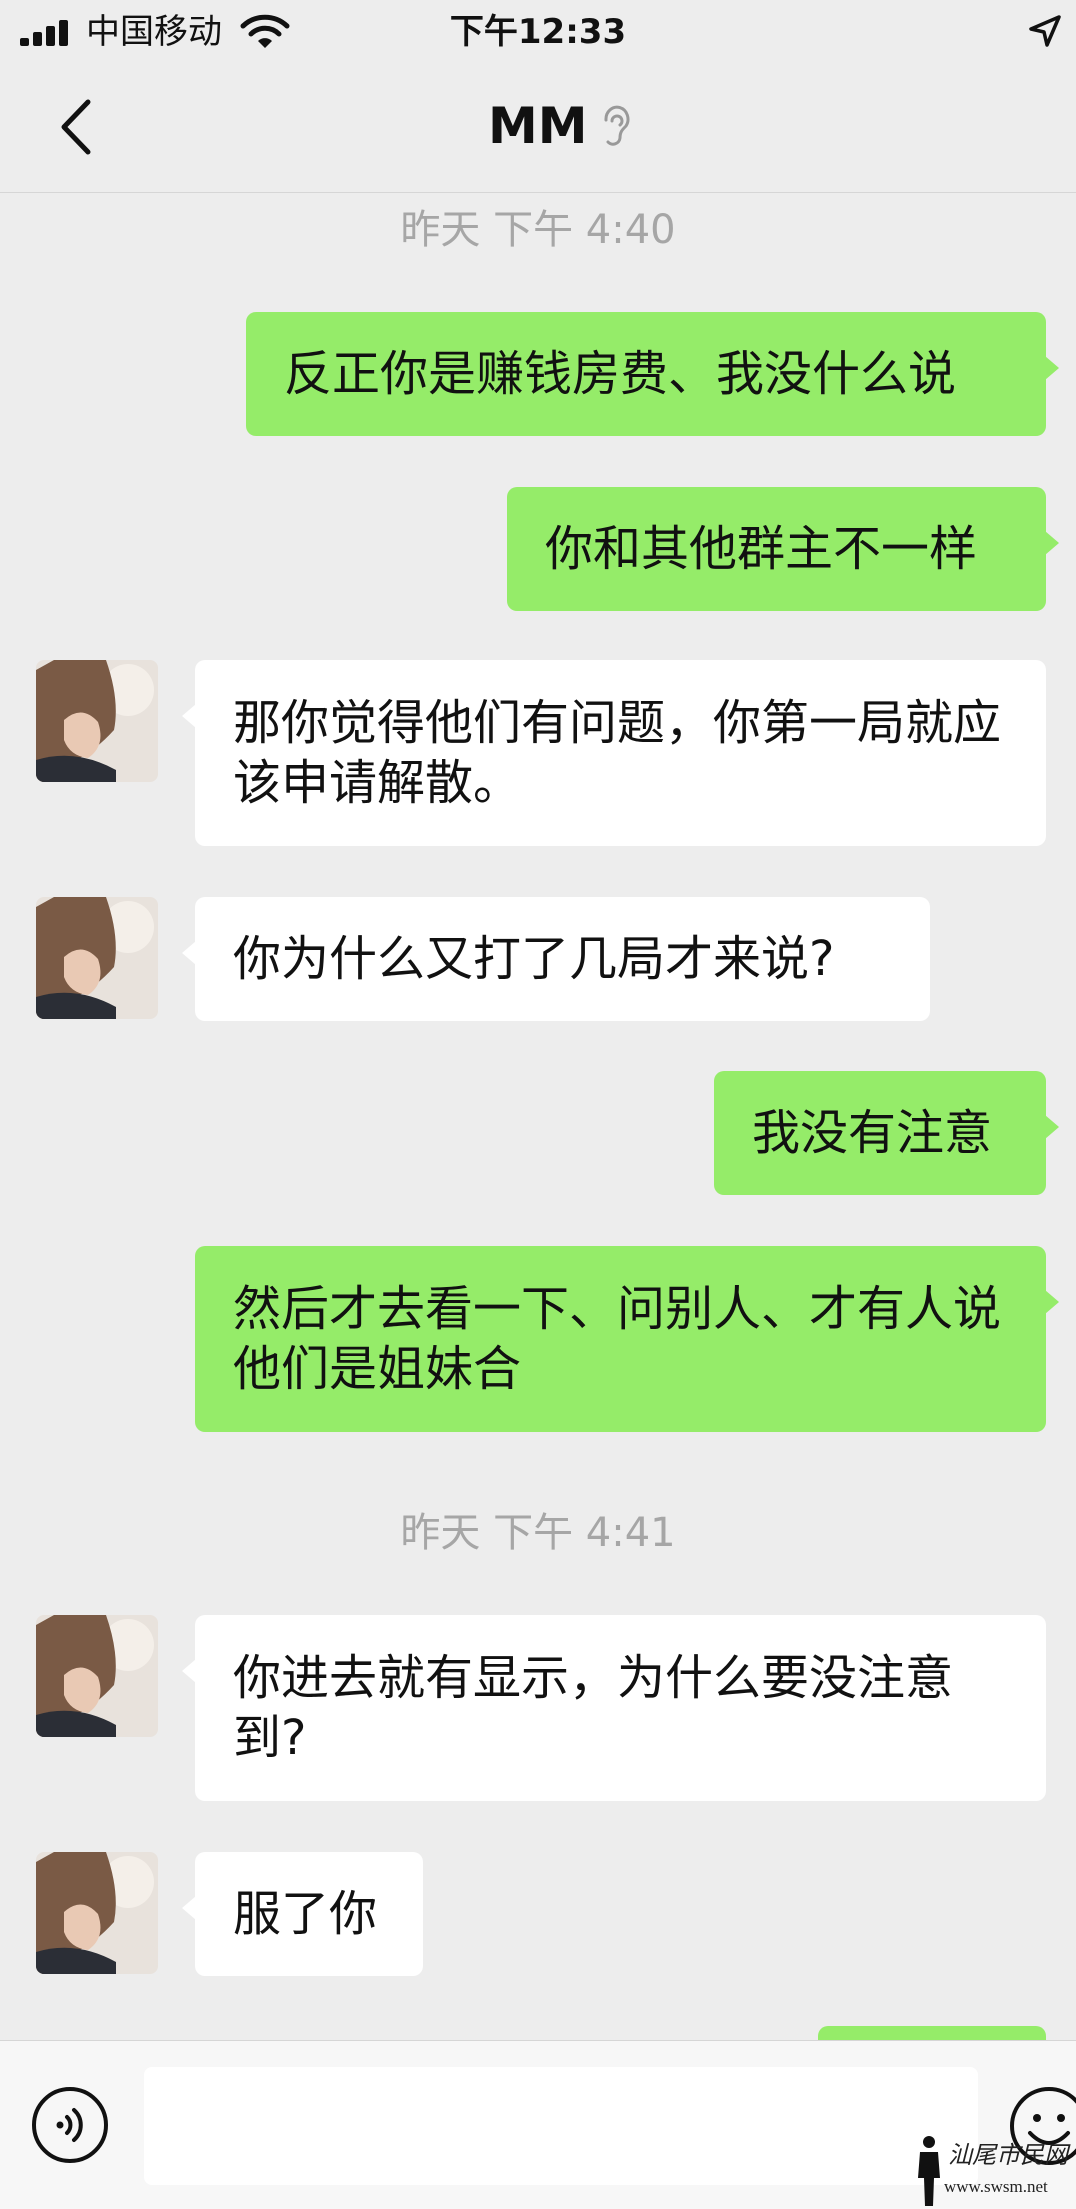  Describe the element at coordinates (1008, 2155) in the screenshot. I see `watermark-text: 汕尾市民网` at that location.